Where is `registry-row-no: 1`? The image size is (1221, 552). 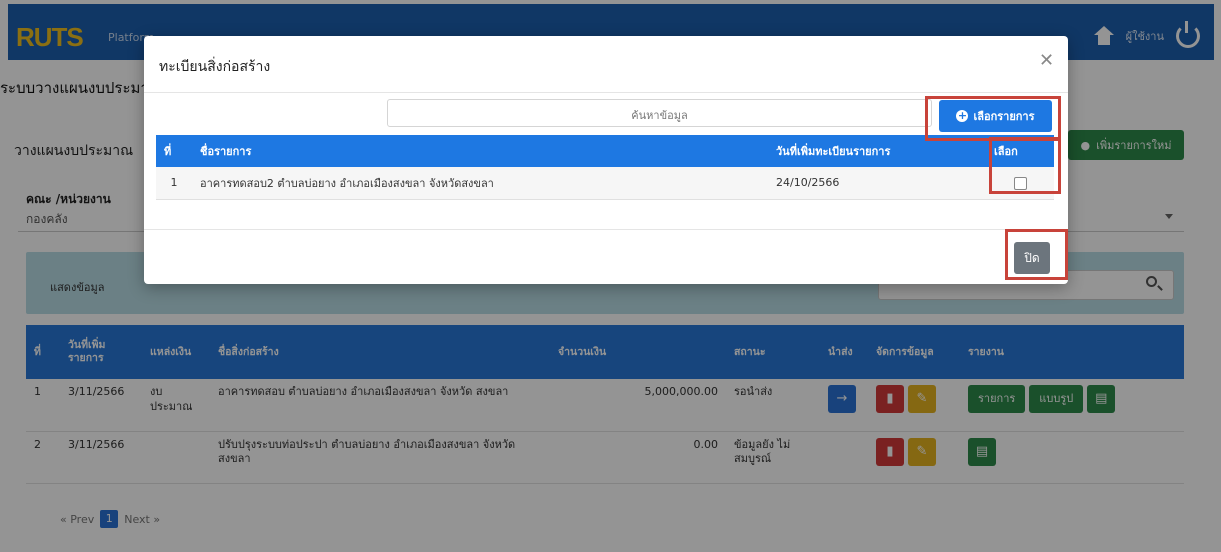 registry-row-no: 1 is located at coordinates (174, 183).